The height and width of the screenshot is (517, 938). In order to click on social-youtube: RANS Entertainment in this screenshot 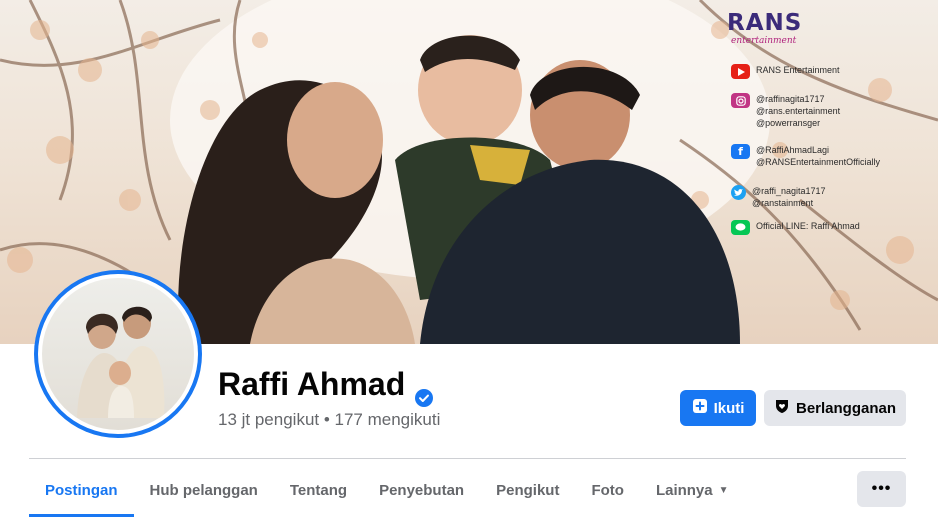, I will do `click(785, 71)`.